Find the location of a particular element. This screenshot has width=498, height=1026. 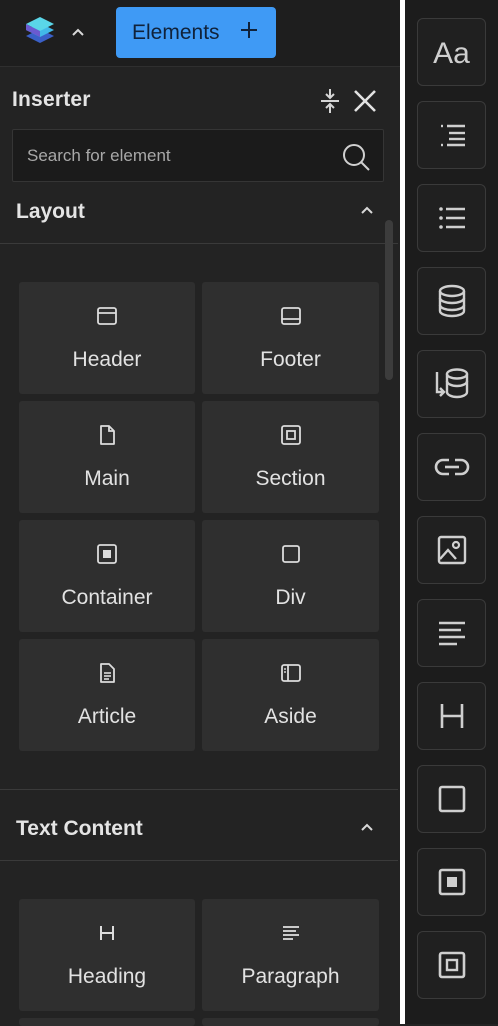

element-tile-label: Main is located at coordinates (107, 478).